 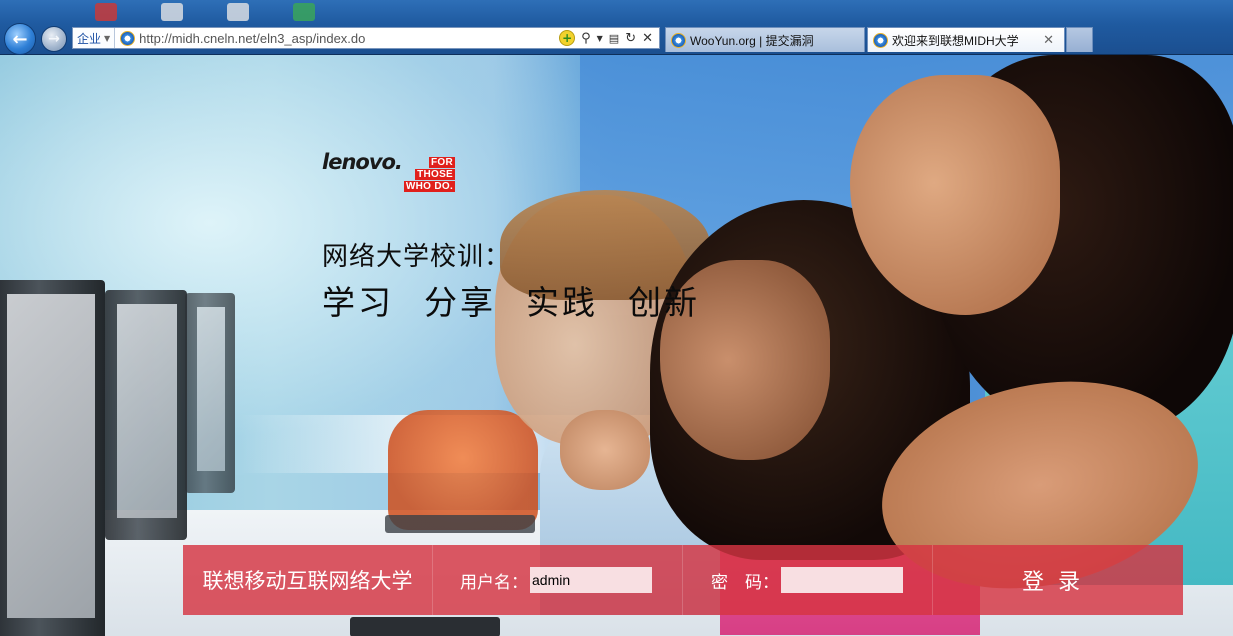 I want to click on tab-midh: 欢迎来到联想MIDH大学 ✕, so click(x=966, y=39).